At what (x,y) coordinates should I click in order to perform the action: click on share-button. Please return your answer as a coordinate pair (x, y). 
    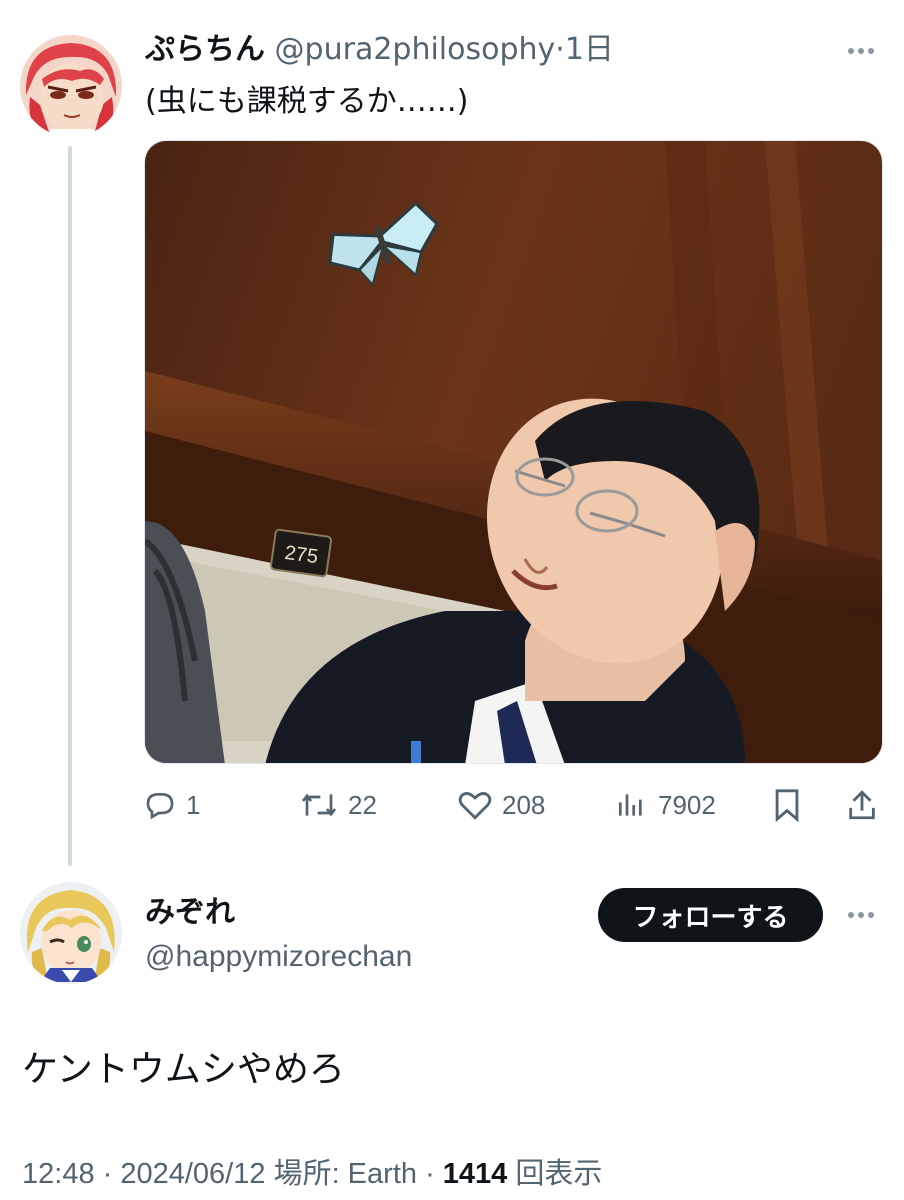
    Looking at the image, I should click on (862, 805).